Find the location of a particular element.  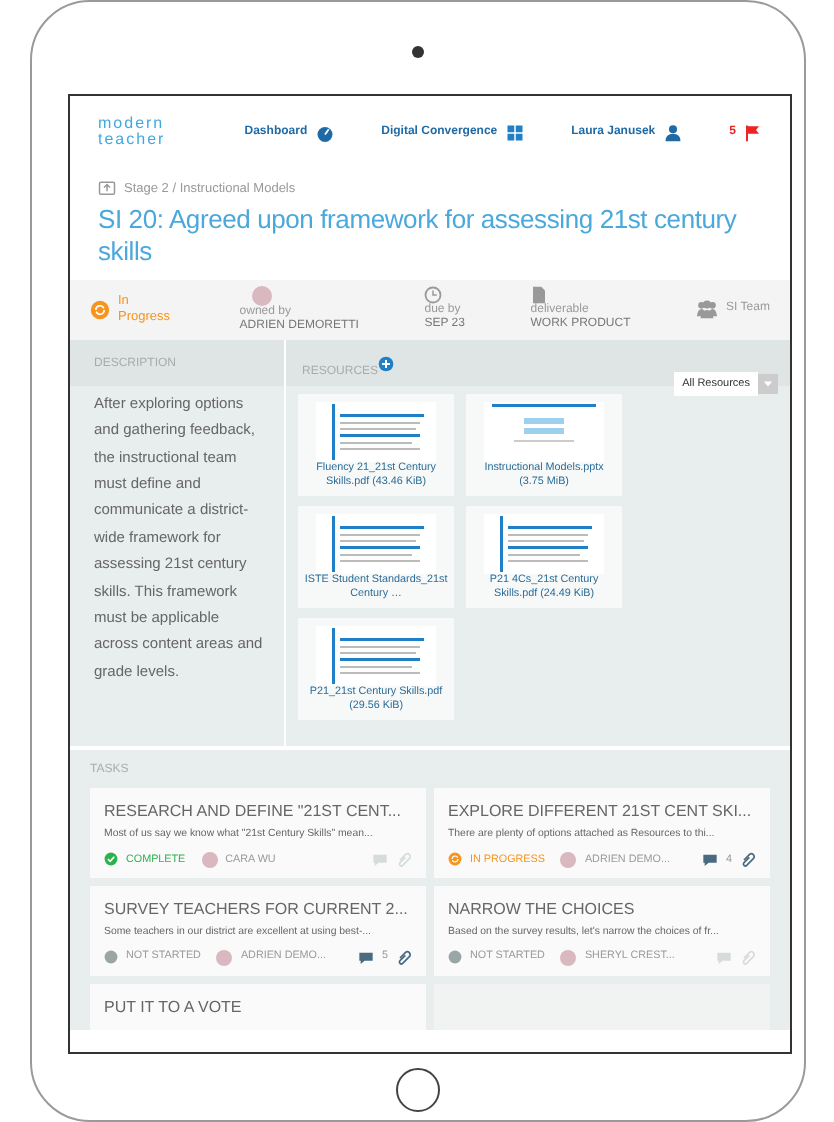

user-icon is located at coordinates (672, 133).